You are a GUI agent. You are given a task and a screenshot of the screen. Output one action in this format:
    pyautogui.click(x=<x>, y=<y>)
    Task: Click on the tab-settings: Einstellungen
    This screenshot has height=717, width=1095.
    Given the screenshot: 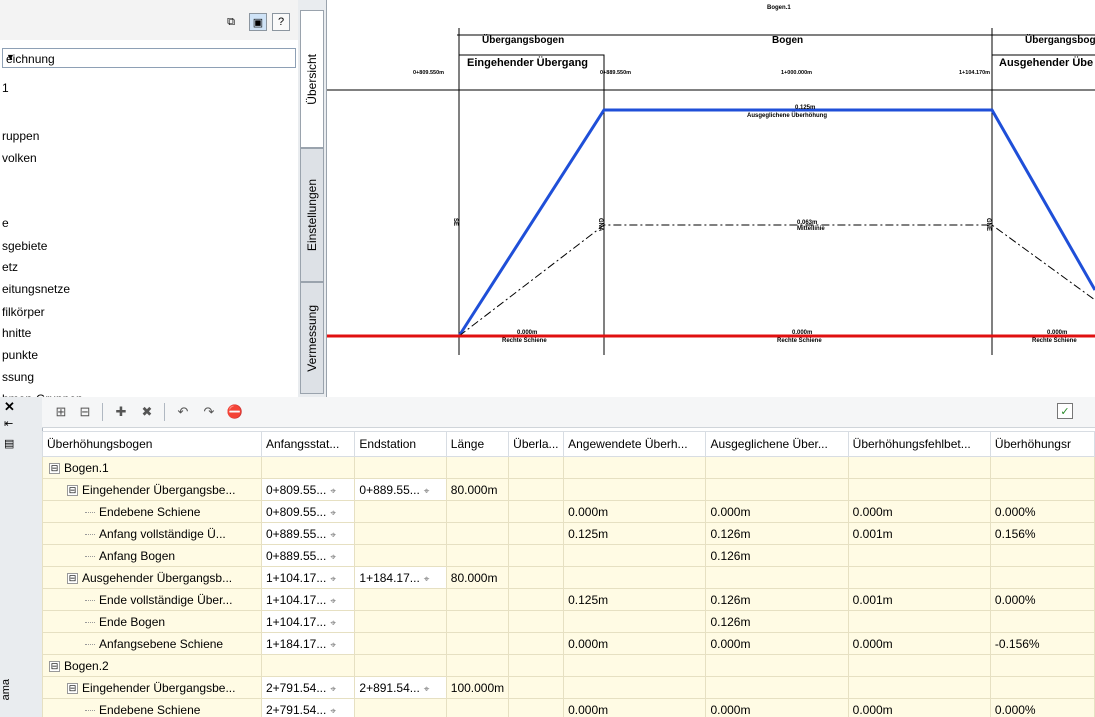 What is the action you would take?
    pyautogui.click(x=312, y=215)
    